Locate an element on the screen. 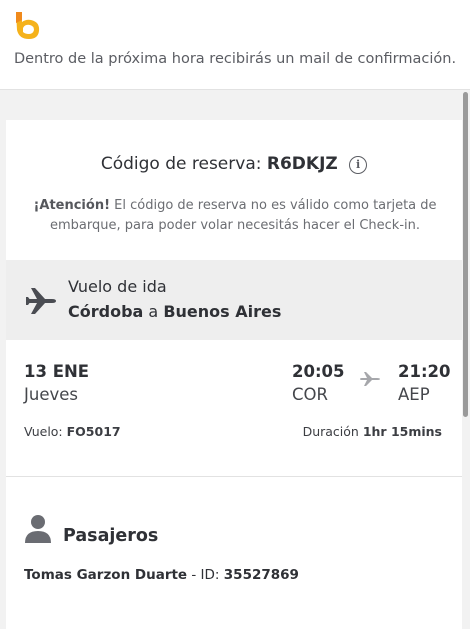  reservation-code-line: Código de reserva: R6DKJZ i is located at coordinates (234, 164).